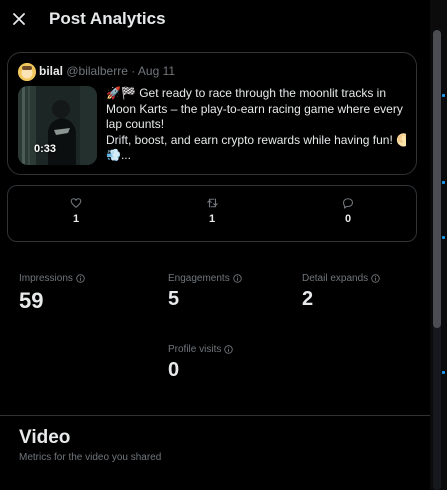  What do you see at coordinates (31, 300) in the screenshot?
I see `impressions-value: 59` at bounding box center [31, 300].